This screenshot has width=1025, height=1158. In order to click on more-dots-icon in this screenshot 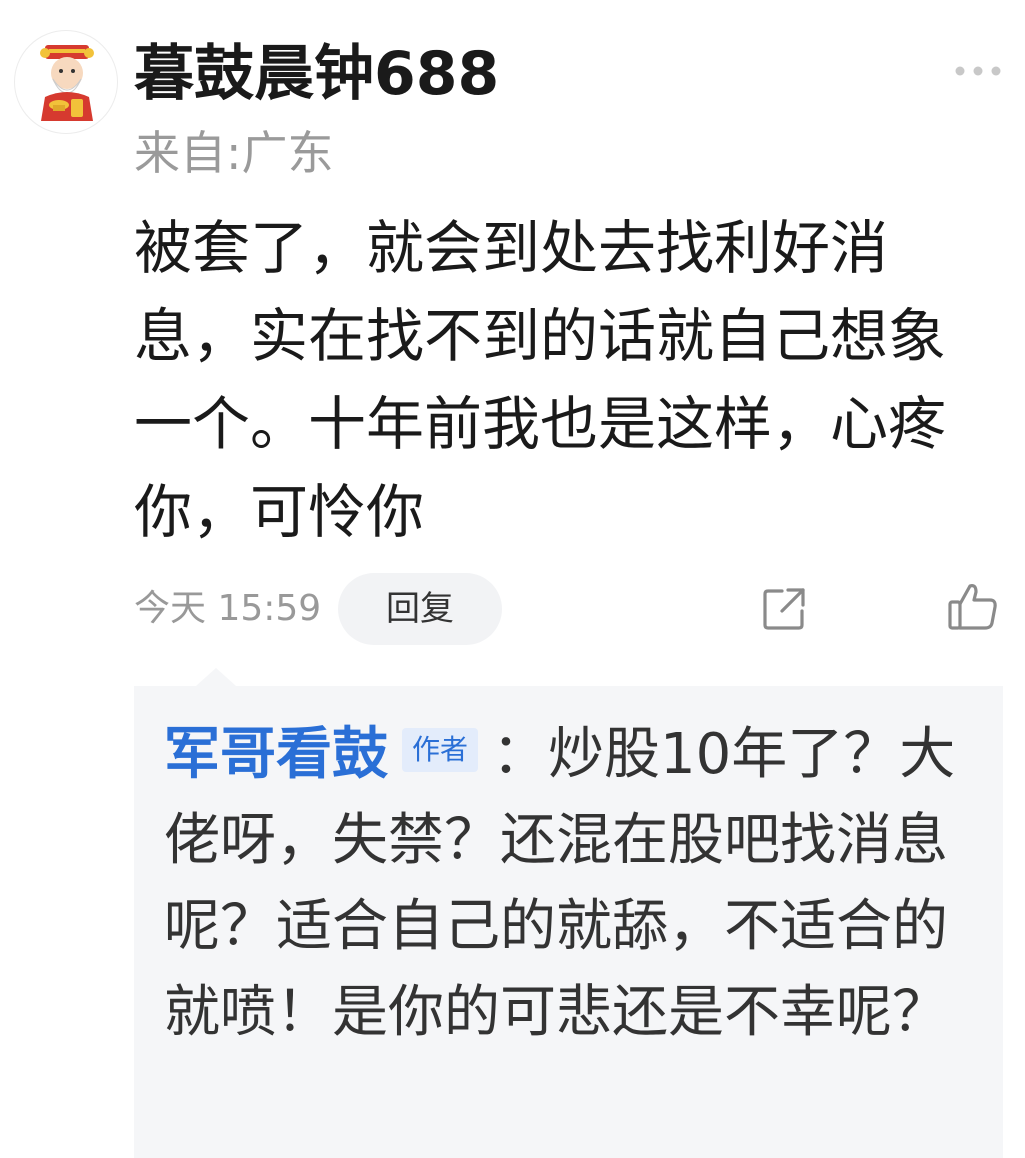, I will do `click(978, 71)`.